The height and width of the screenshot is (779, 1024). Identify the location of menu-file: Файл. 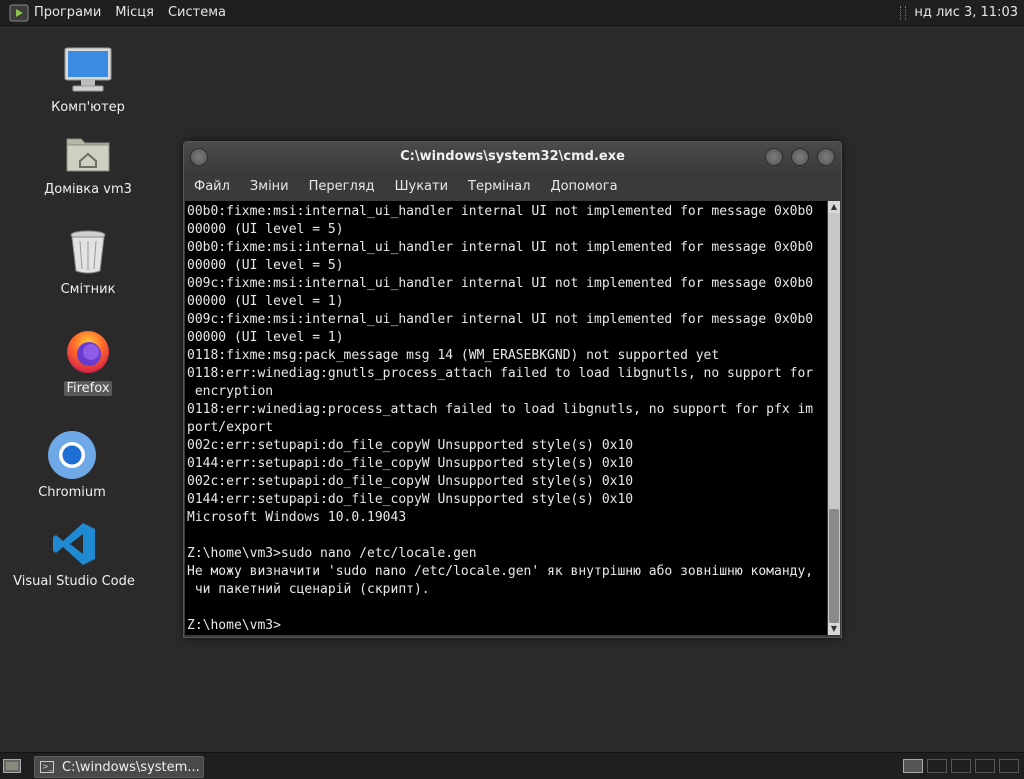
(212, 186).